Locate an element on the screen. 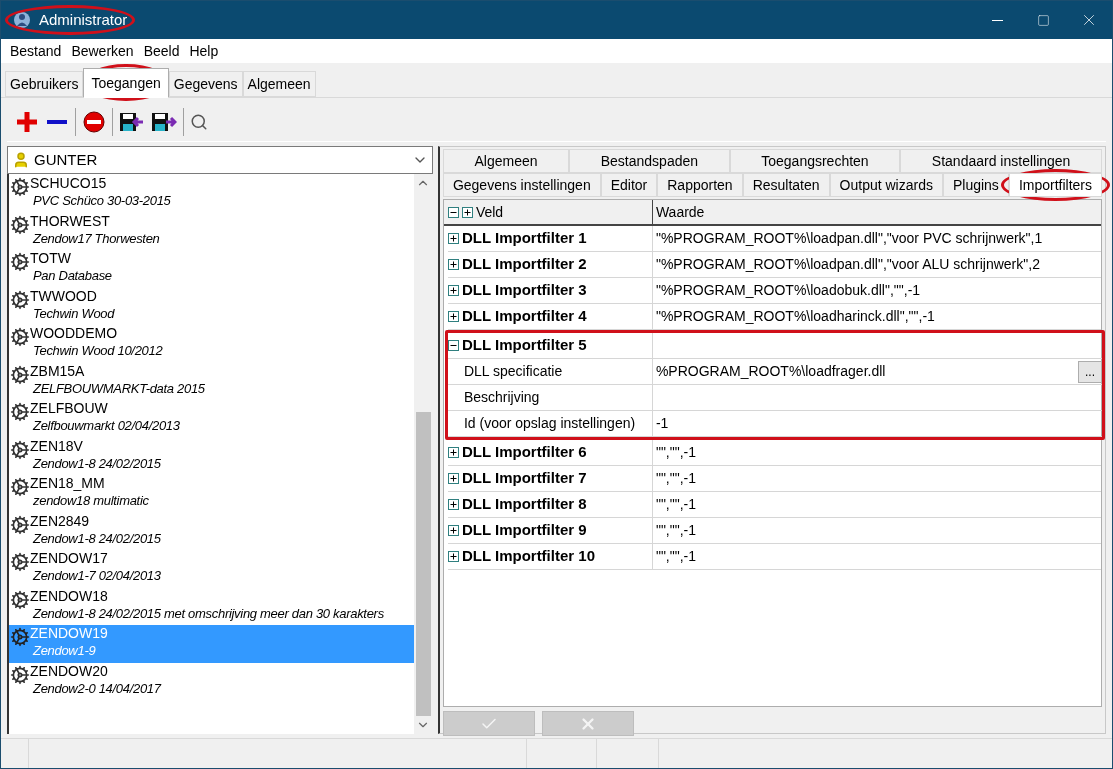 The width and height of the screenshot is (1113, 769). item-name: ZENDOW19 is located at coordinates (69, 633).